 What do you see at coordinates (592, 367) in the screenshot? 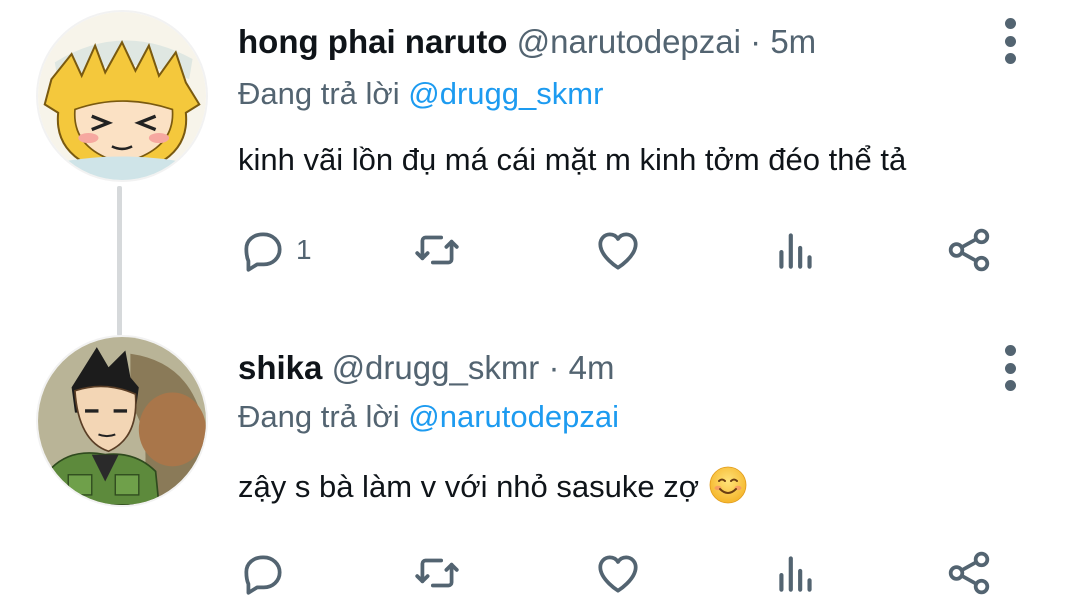
I see `timestamp: 4m` at bounding box center [592, 367].